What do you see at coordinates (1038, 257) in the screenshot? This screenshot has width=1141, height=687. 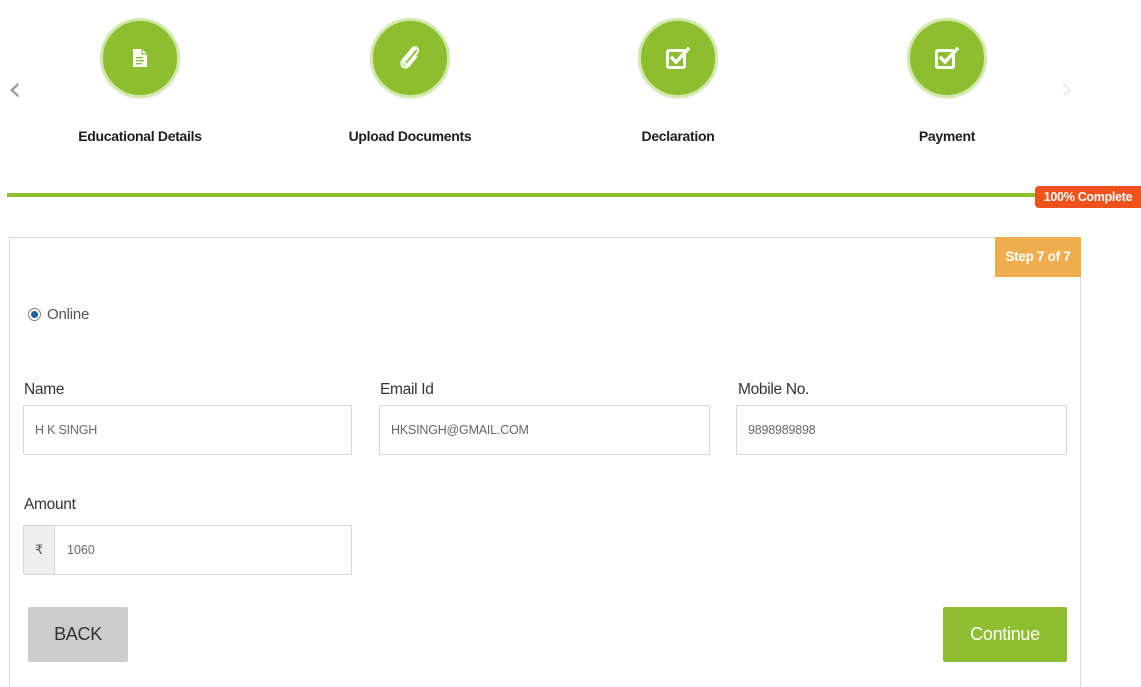 I see `step-counter-badge: Step 7 of 7` at bounding box center [1038, 257].